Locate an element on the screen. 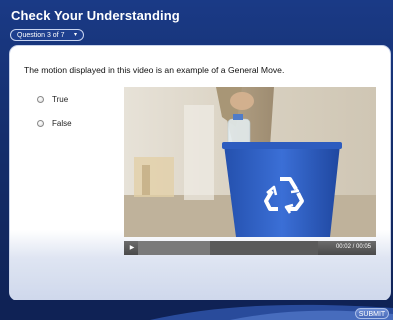  option-true: True is located at coordinates (52, 99).